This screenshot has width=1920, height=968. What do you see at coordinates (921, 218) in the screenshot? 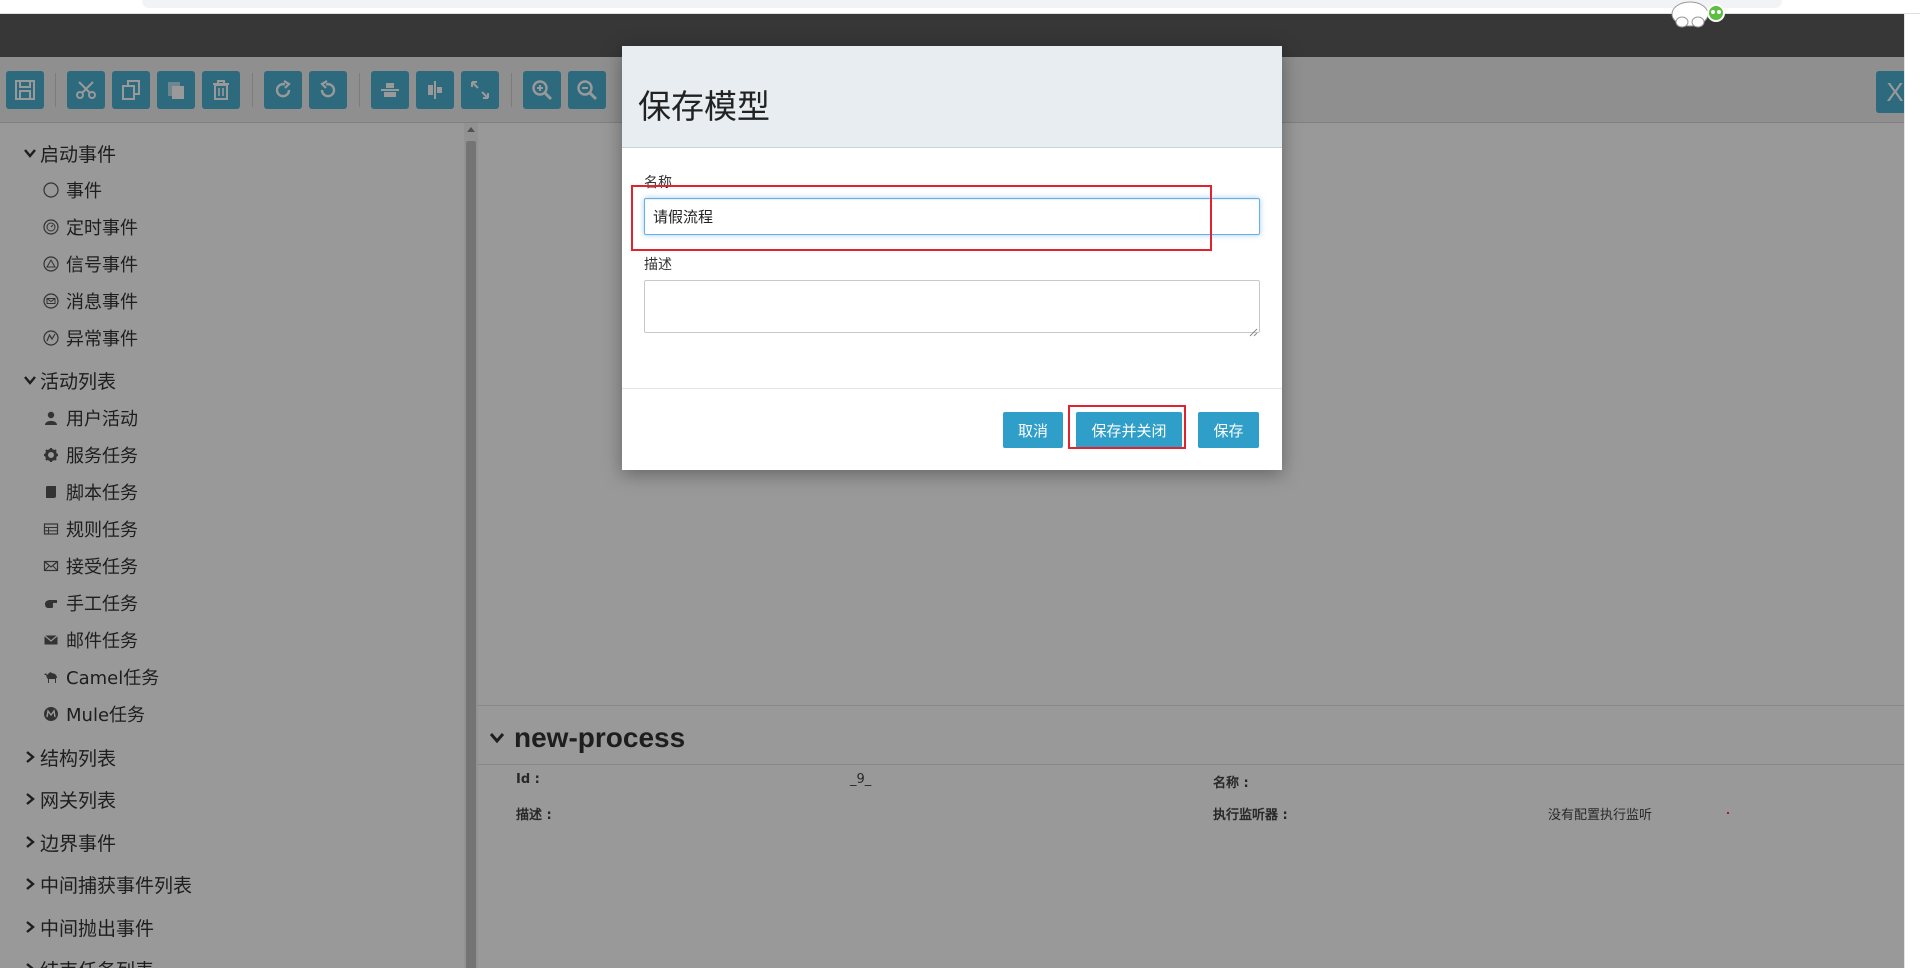
I see `annotation-highlight-name` at bounding box center [921, 218].